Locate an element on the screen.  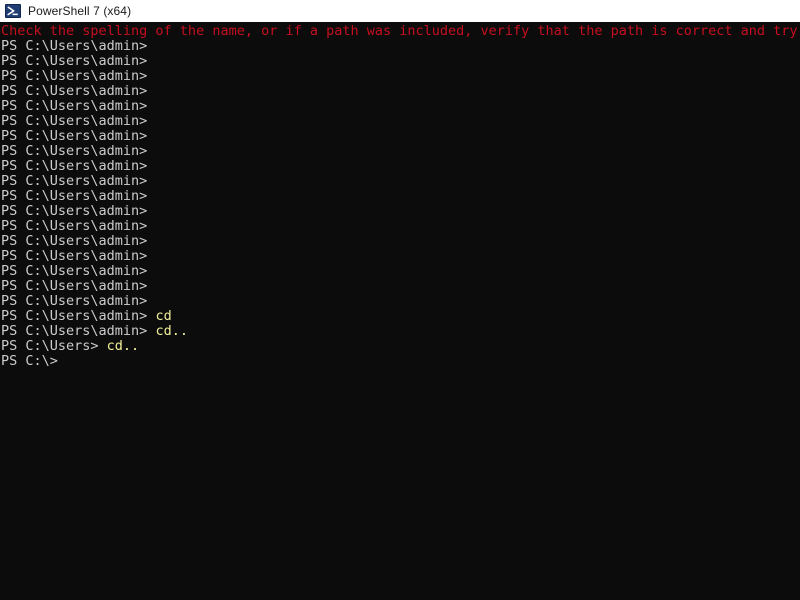
window-title: PowerShell 7 (x64) is located at coordinates (80, 11).